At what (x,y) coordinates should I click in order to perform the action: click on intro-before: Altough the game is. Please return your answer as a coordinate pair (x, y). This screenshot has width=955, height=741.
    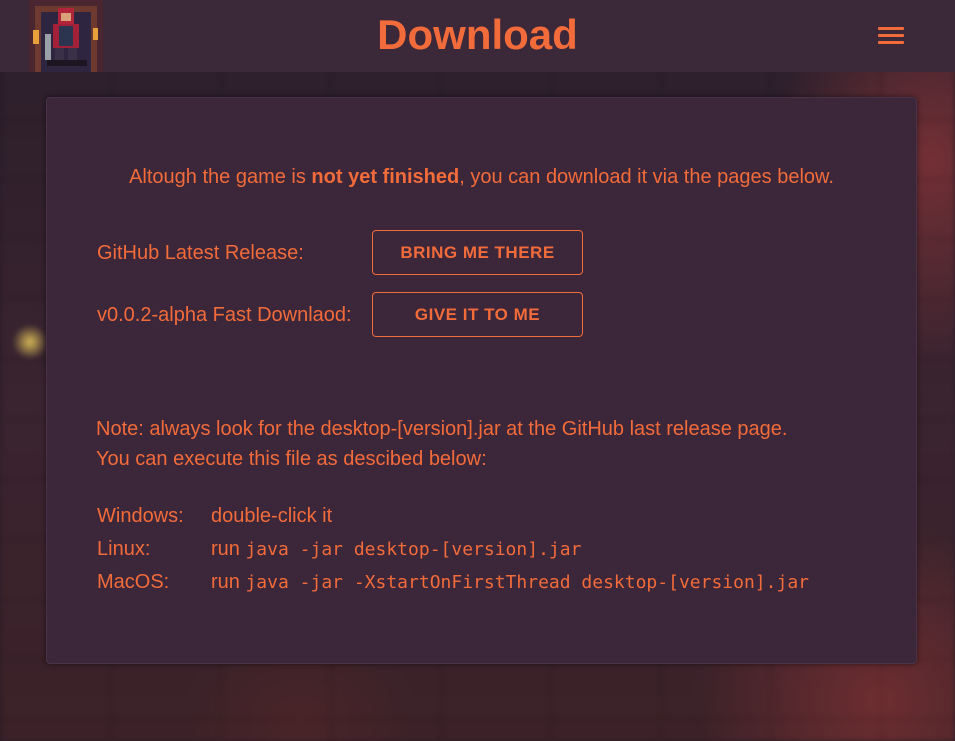
    Looking at the image, I should click on (220, 177).